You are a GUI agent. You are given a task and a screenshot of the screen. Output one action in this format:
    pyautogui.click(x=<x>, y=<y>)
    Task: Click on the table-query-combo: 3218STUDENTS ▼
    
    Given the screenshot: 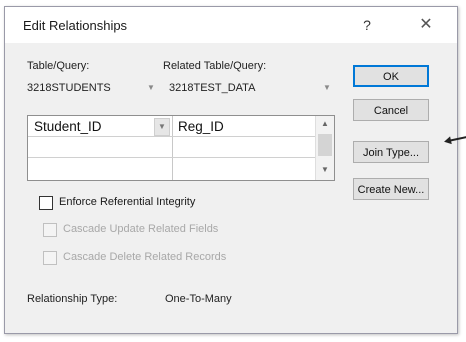 What is the action you would take?
    pyautogui.click(x=92, y=88)
    